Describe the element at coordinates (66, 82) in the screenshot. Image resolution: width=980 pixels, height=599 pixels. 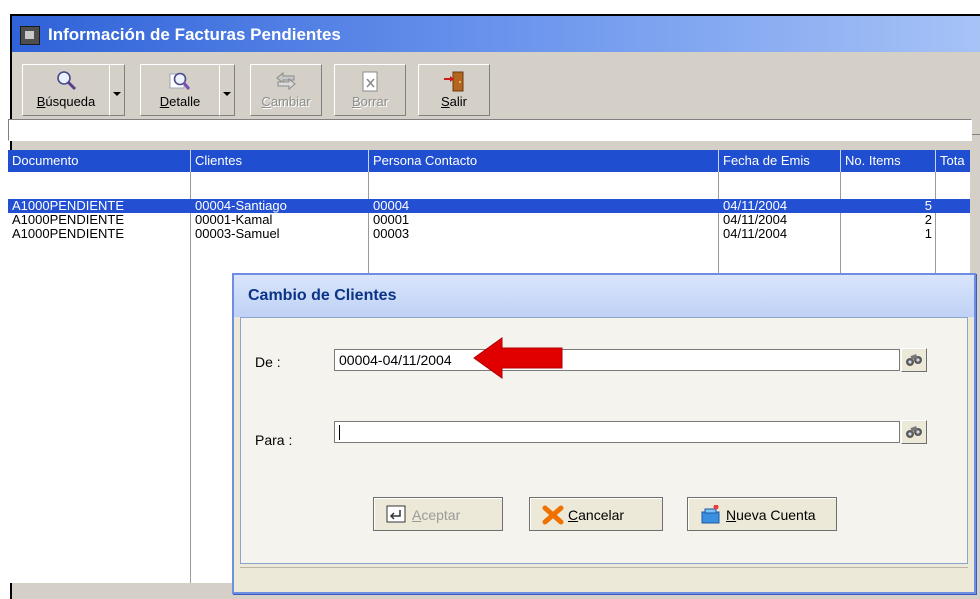
I see `magnifier-icon` at that location.